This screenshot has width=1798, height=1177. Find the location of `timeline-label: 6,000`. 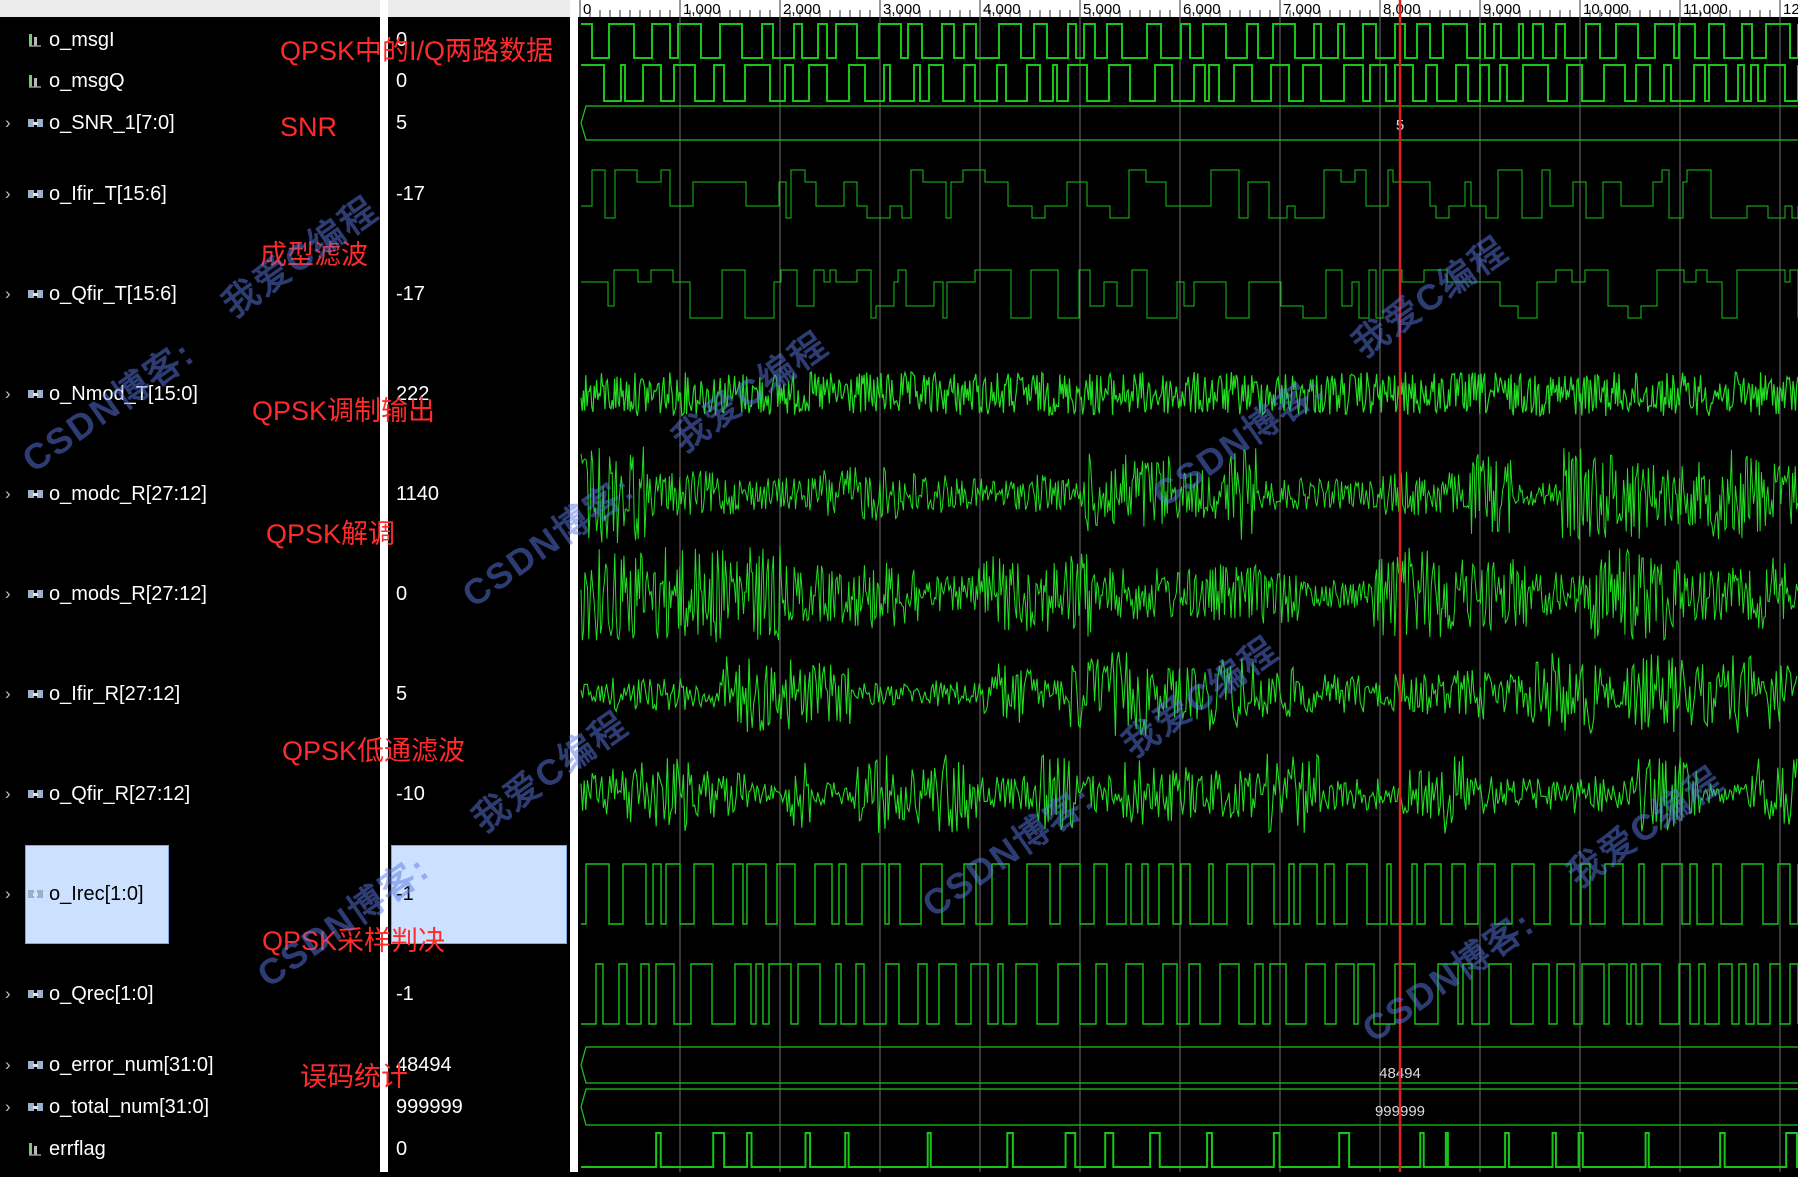

timeline-label: 6,000 is located at coordinates (1202, 9).